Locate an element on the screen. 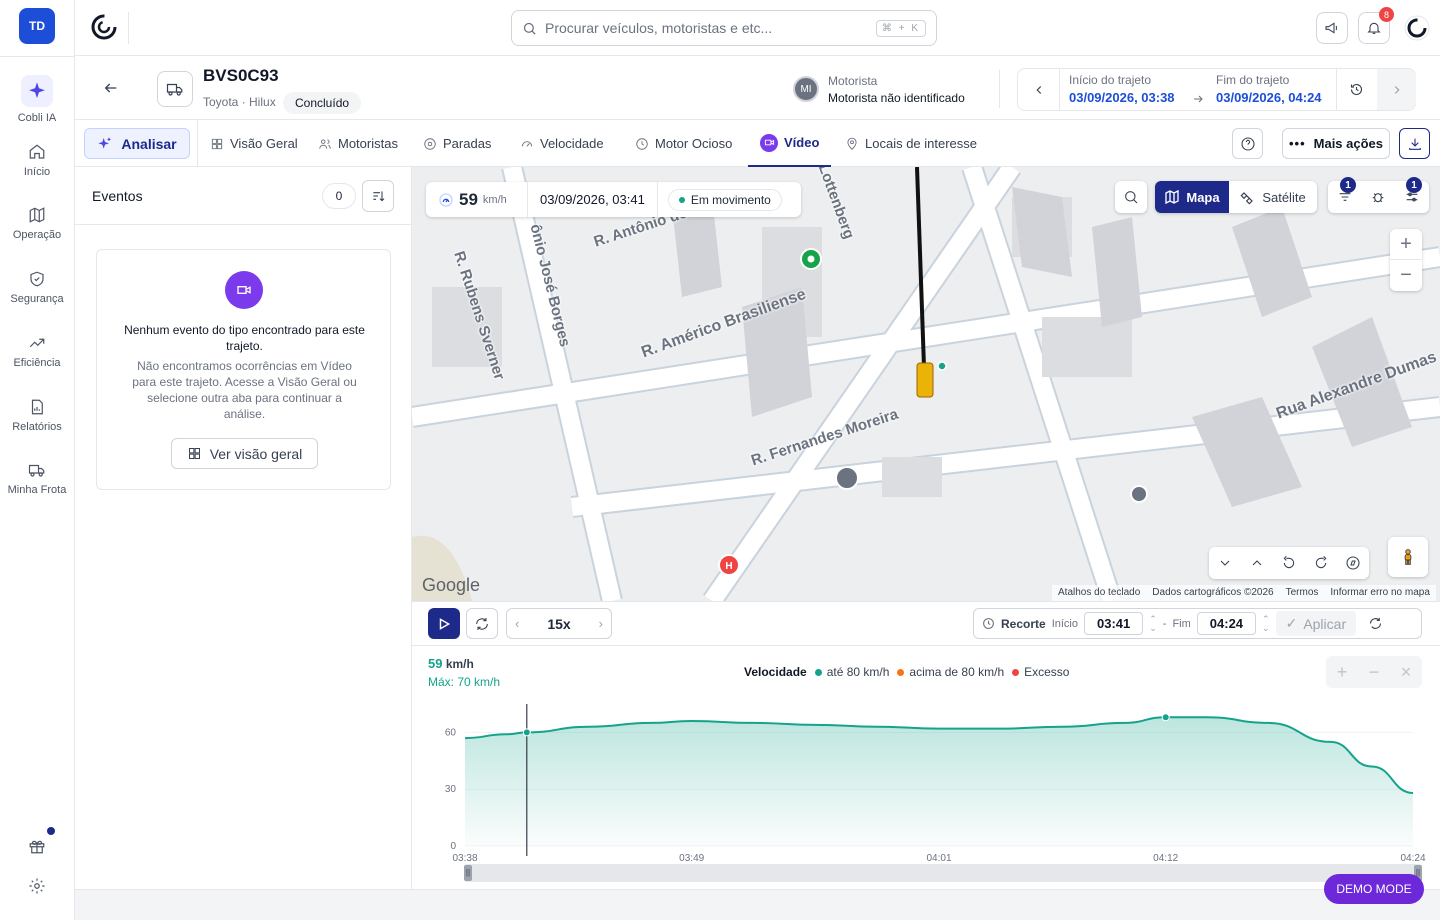 The height and width of the screenshot is (920, 1440). sidebar-item-cobli-ia: Cobli IA is located at coordinates (37, 99).